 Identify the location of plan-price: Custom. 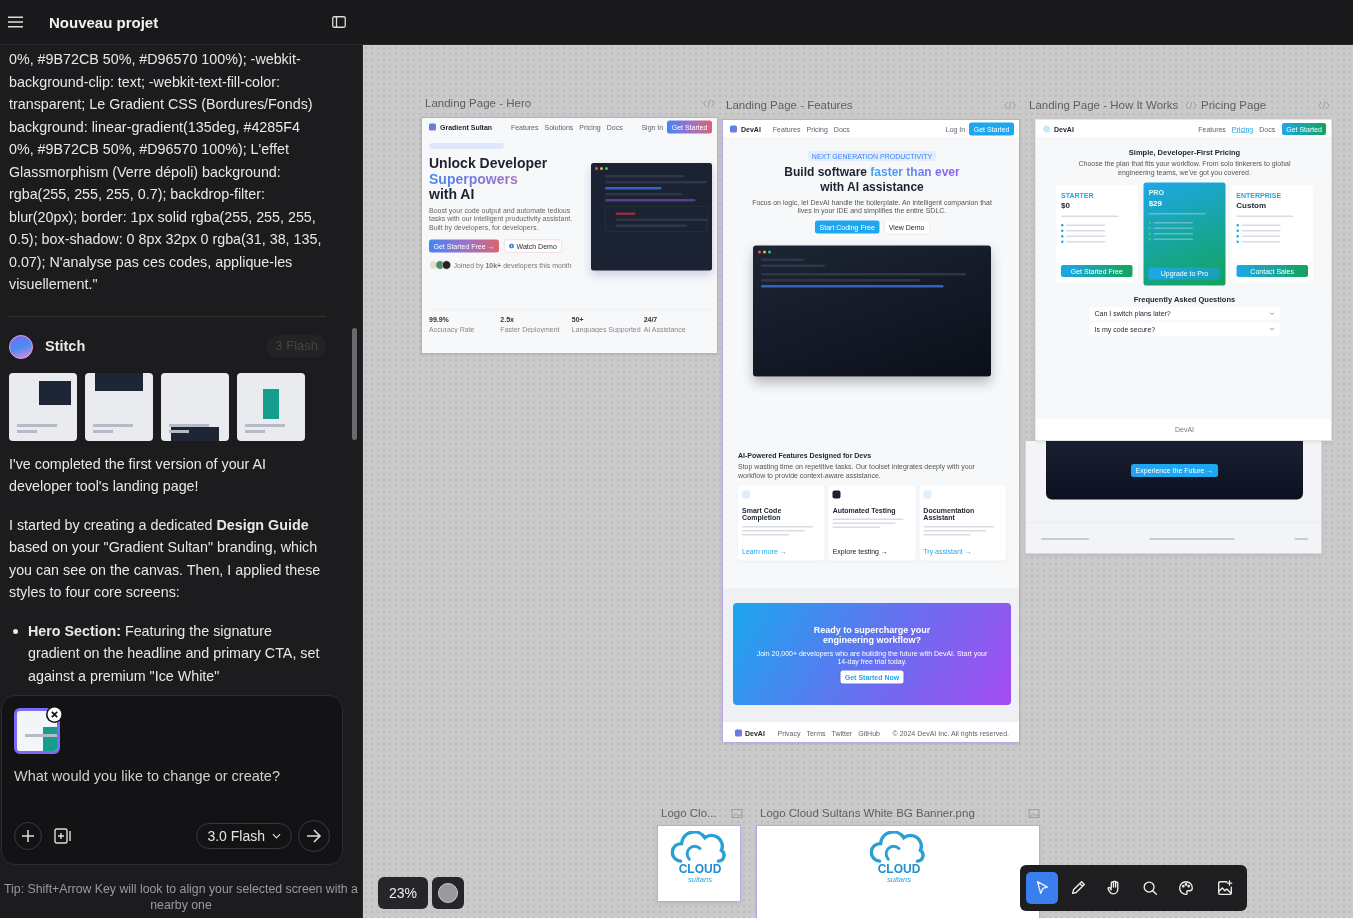
(1252, 205).